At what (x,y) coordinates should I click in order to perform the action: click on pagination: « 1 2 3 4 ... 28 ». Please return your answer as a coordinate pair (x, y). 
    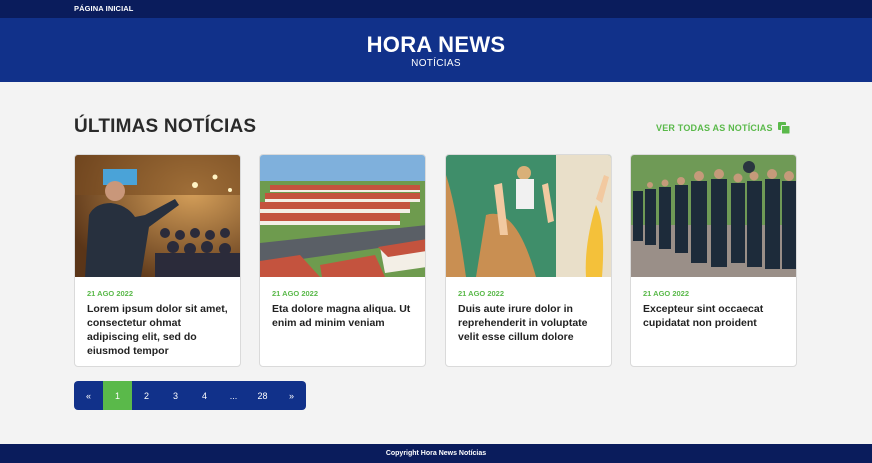
    Looking at the image, I should click on (190, 395).